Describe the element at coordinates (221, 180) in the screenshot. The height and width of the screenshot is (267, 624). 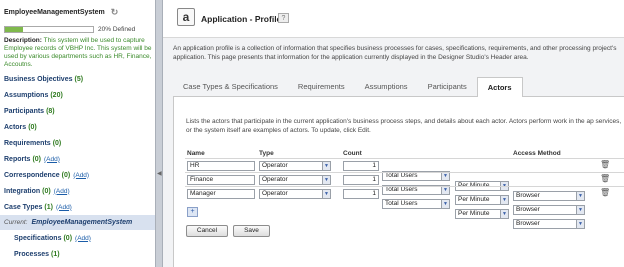
I see `actor-name-input: Finance` at that location.